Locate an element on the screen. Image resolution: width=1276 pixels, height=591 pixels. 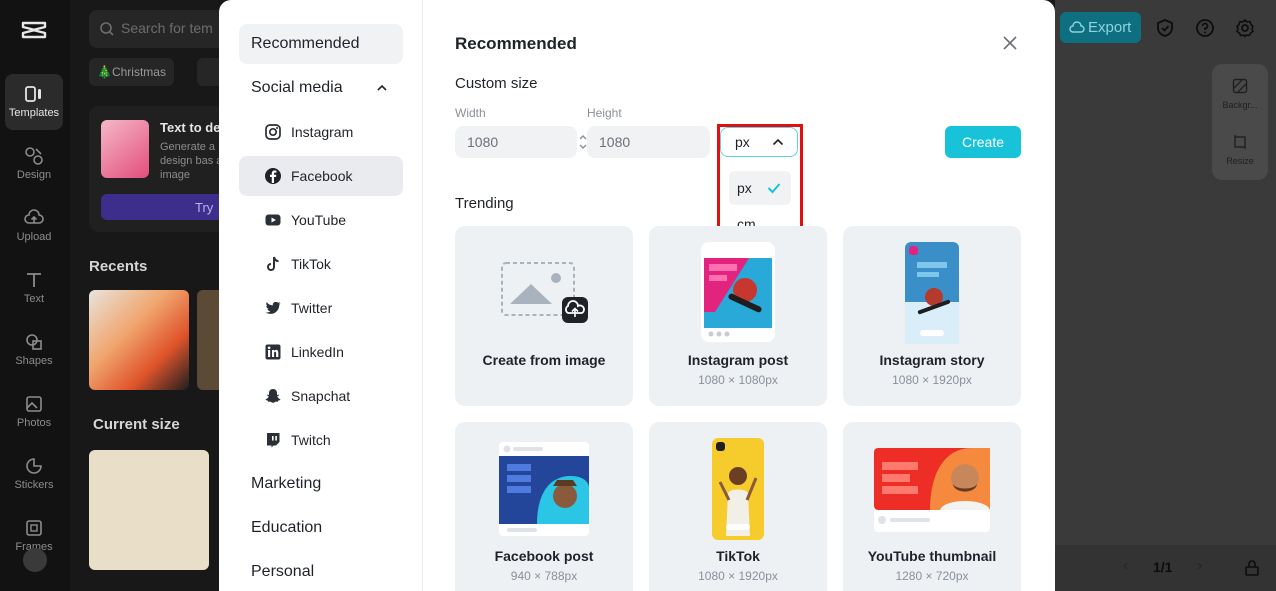
social-label: Facebook is located at coordinates (322, 176).